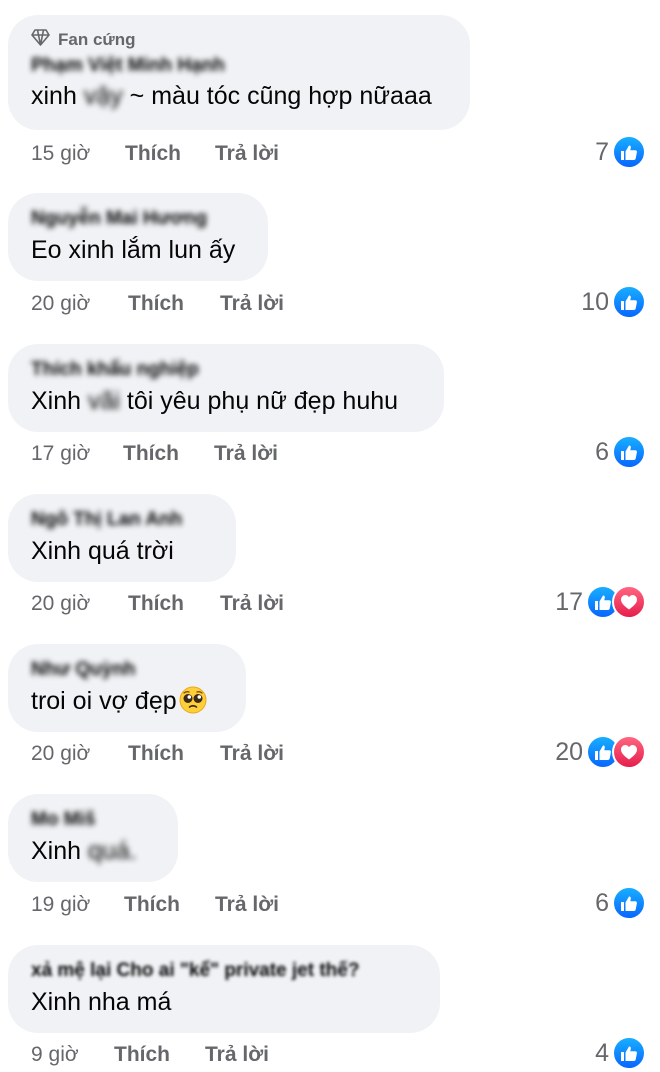 This screenshot has width=660, height=1072. Describe the element at coordinates (133, 250) in the screenshot. I see `text-part: Eo xinh lắm lun ấy` at that location.